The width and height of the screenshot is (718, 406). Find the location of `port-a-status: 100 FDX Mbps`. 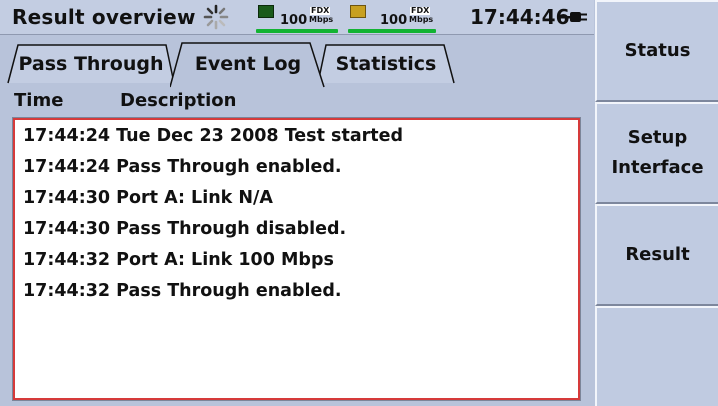

port-a-status: 100 FDX Mbps is located at coordinates (297, 19).